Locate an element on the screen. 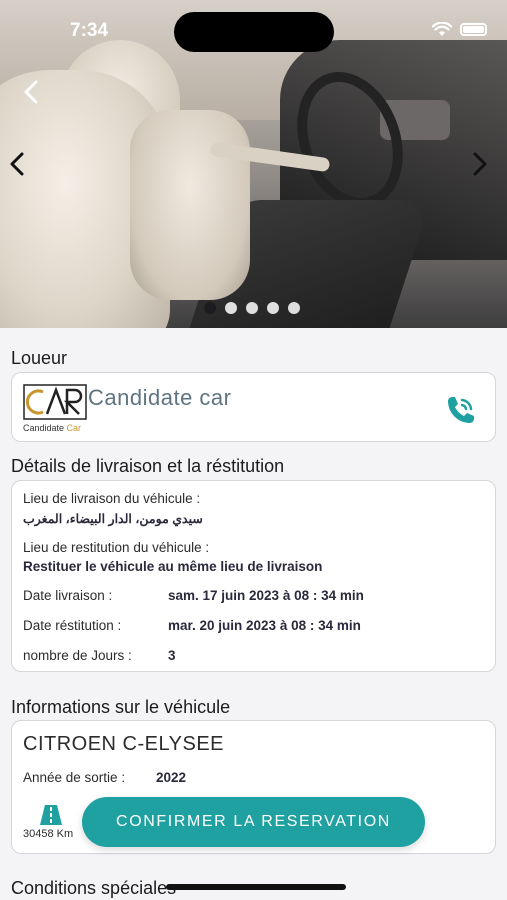 Image resolution: width=507 pixels, height=900 pixels. lieu-livraison-value: سيدي مومن، الدار البيضاء، المغرب is located at coordinates (113, 519).